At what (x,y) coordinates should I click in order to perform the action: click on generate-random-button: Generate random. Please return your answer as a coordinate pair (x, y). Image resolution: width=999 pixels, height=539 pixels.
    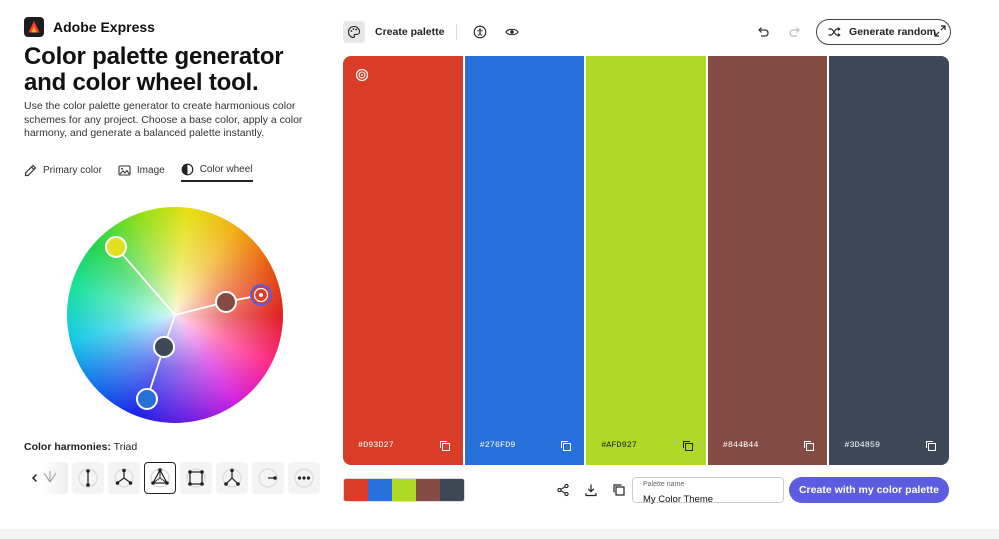
    Looking at the image, I should click on (883, 32).